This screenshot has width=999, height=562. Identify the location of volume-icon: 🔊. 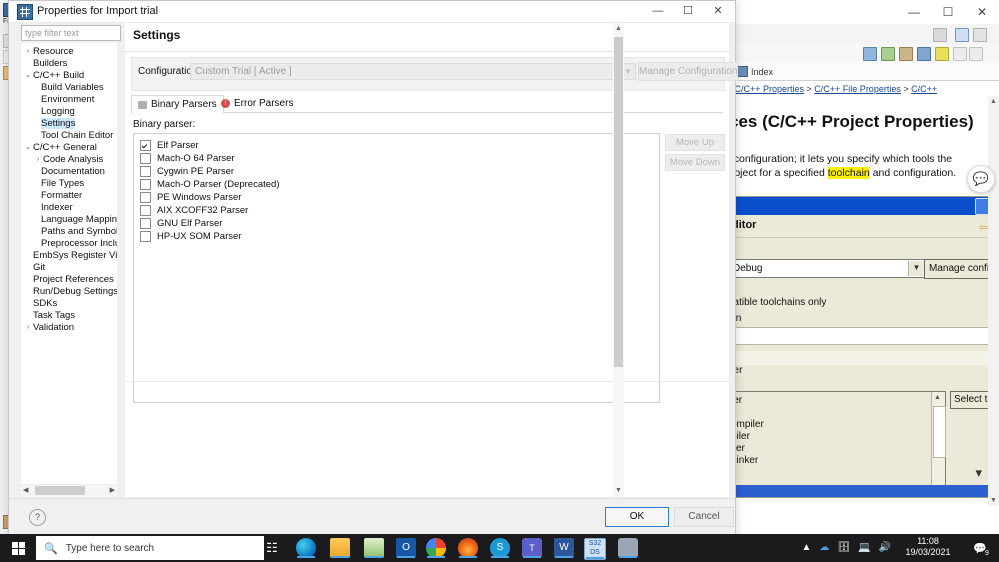
(885, 547).